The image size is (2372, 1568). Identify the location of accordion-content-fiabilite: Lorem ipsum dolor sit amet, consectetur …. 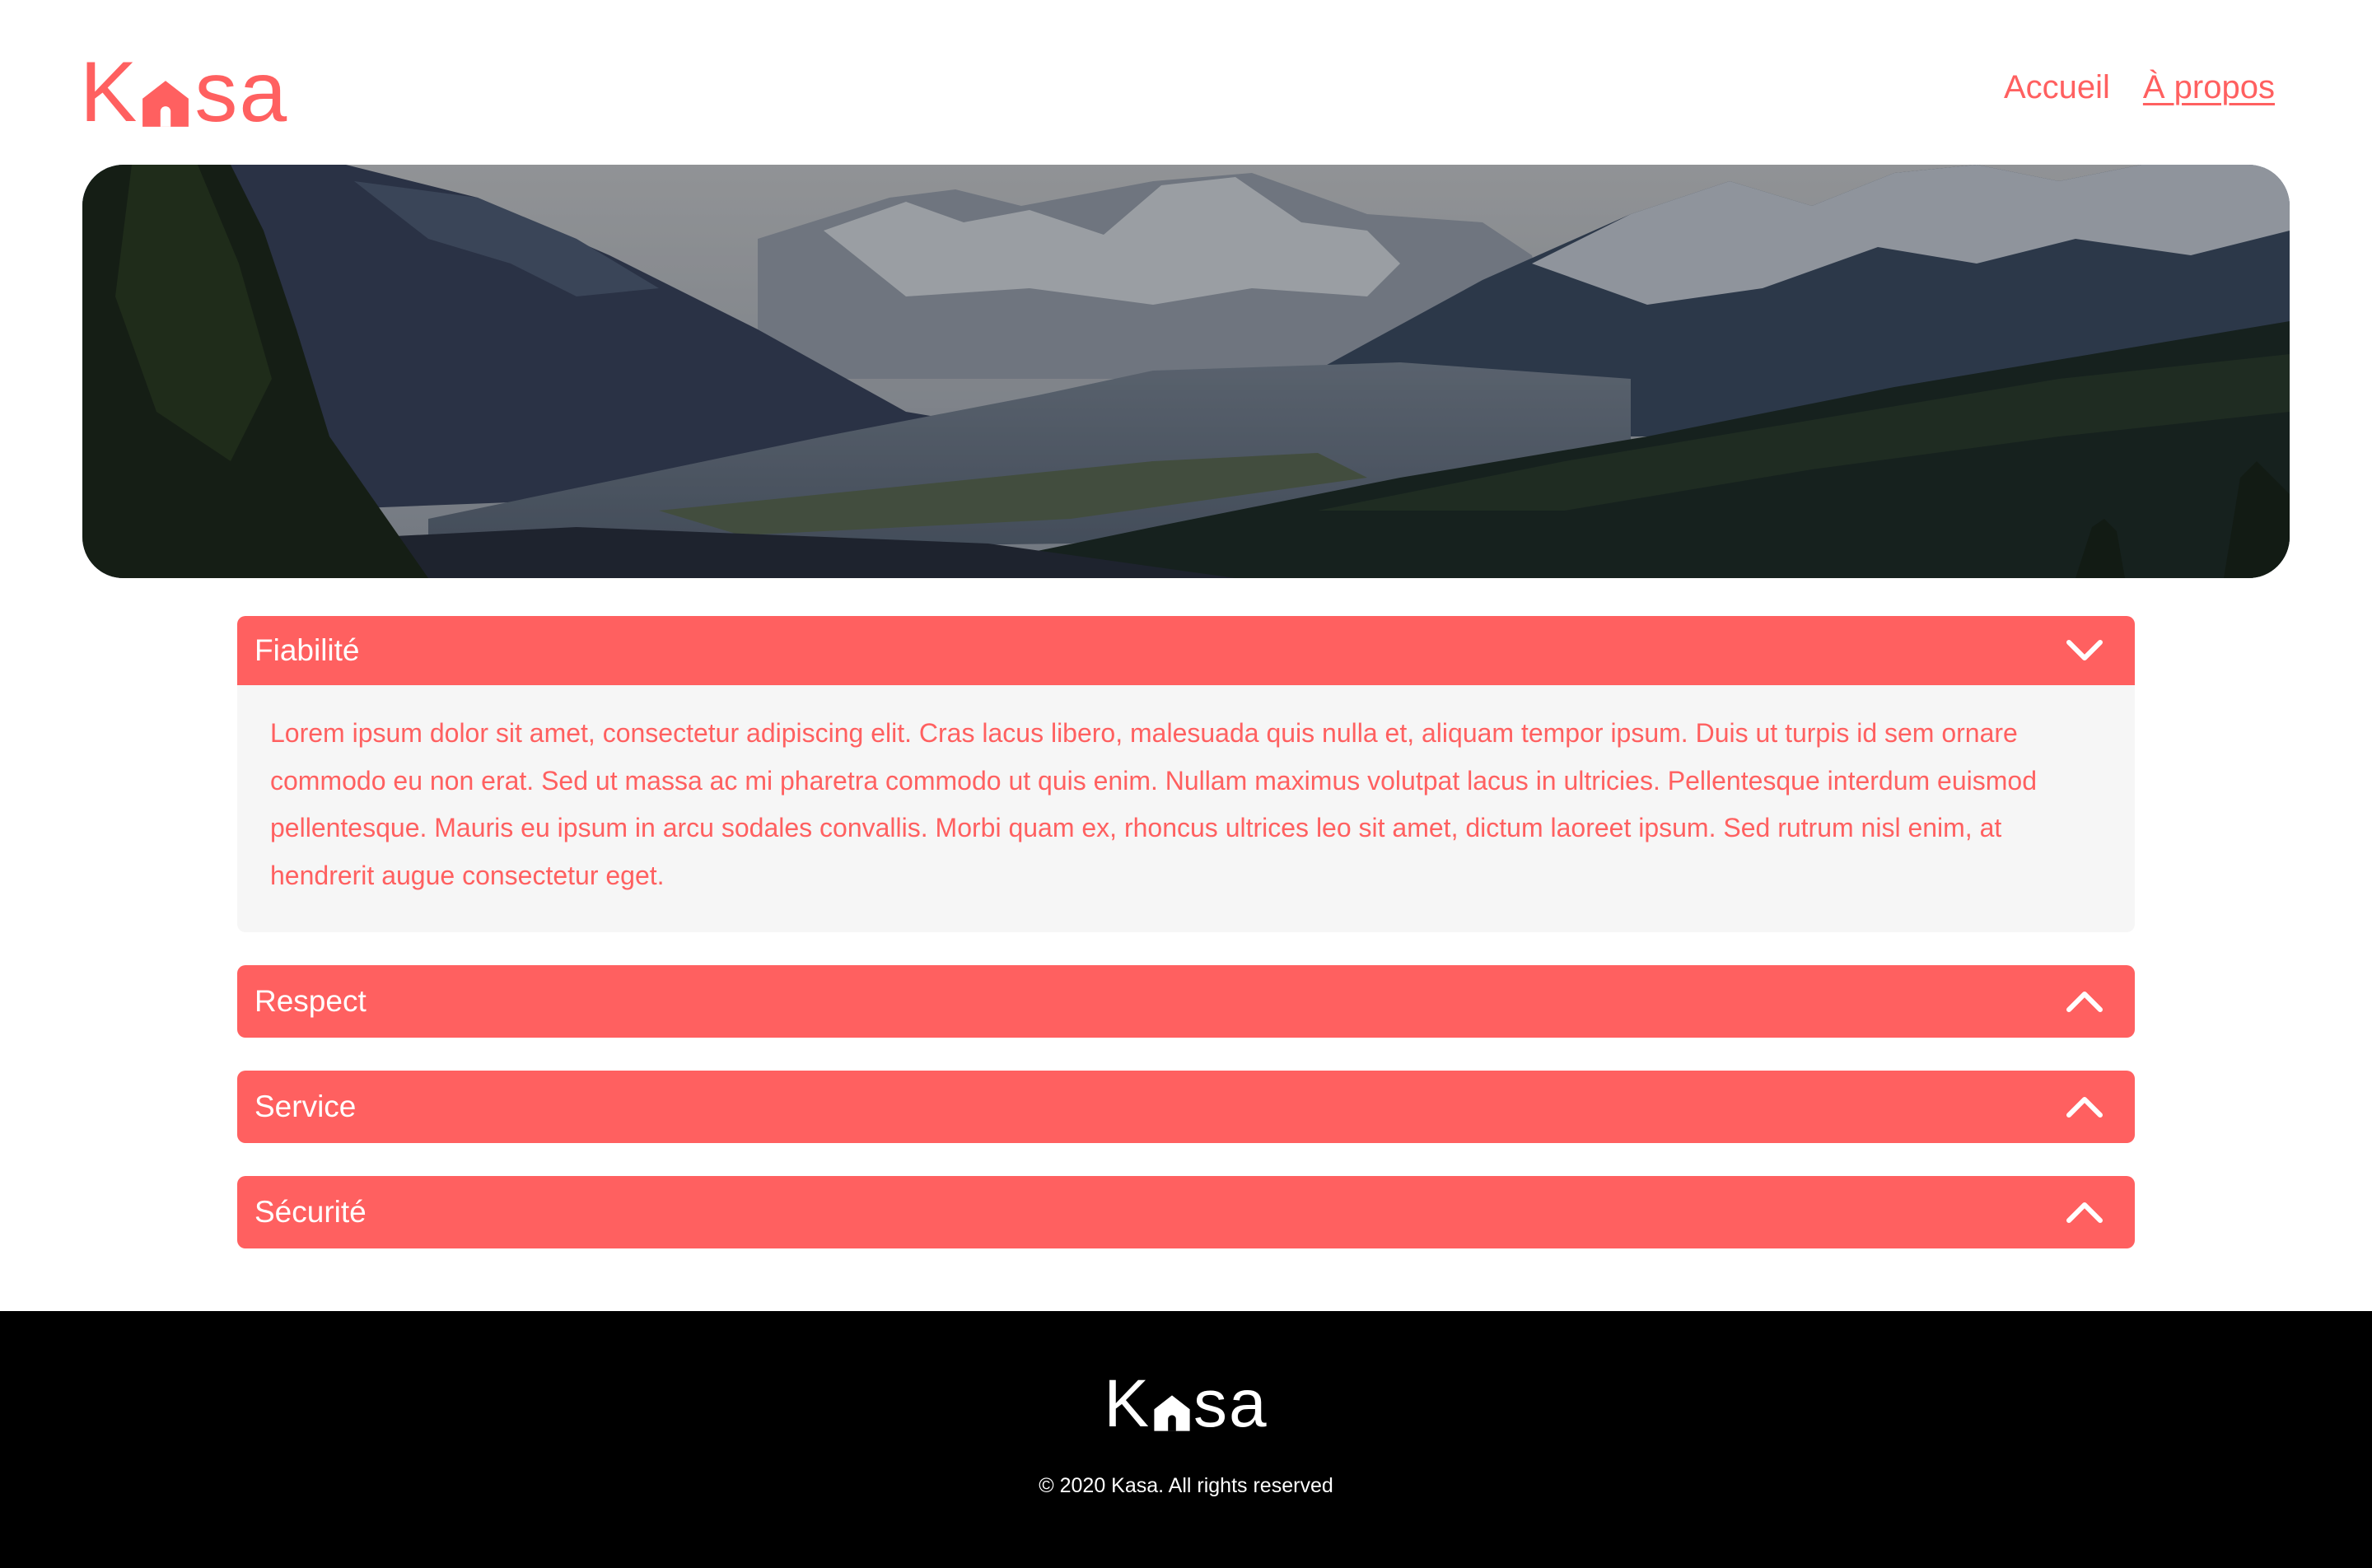
(1186, 808).